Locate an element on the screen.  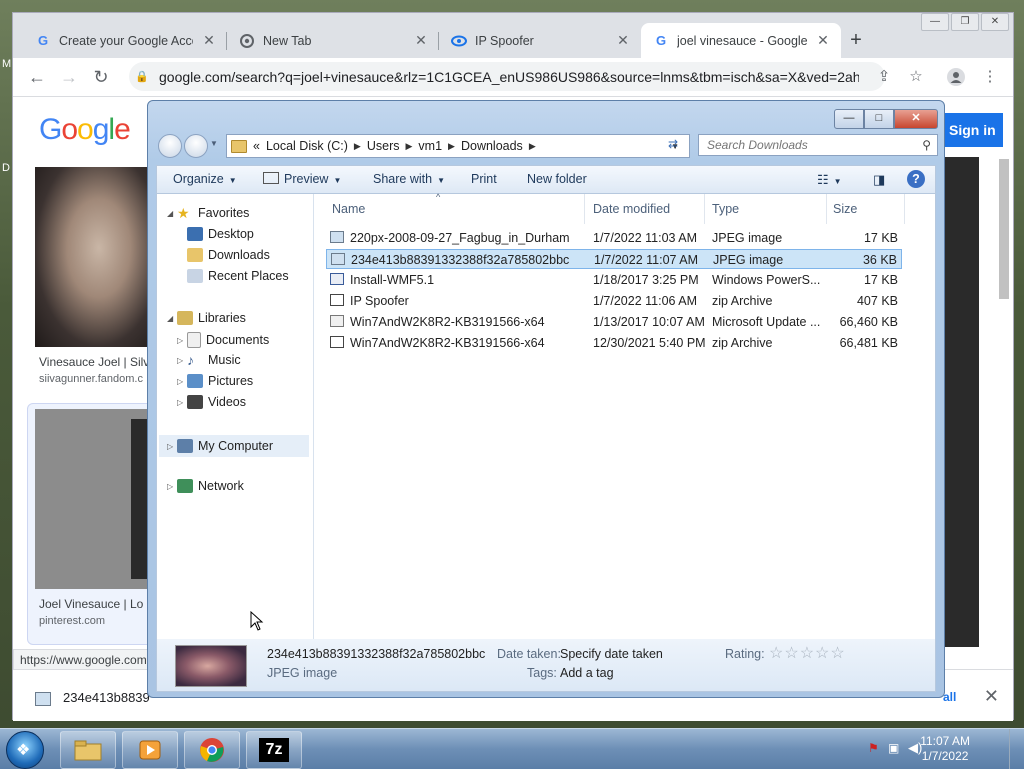
breadcrumb-overflow: « is located at coordinates (256, 146).